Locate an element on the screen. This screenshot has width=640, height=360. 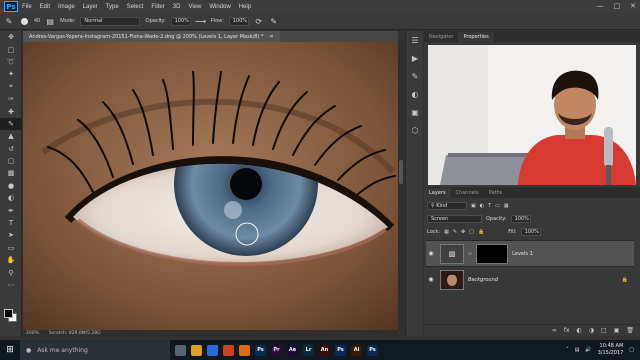
taskbar-app-icon: Pr is located at coordinates (276, 350).